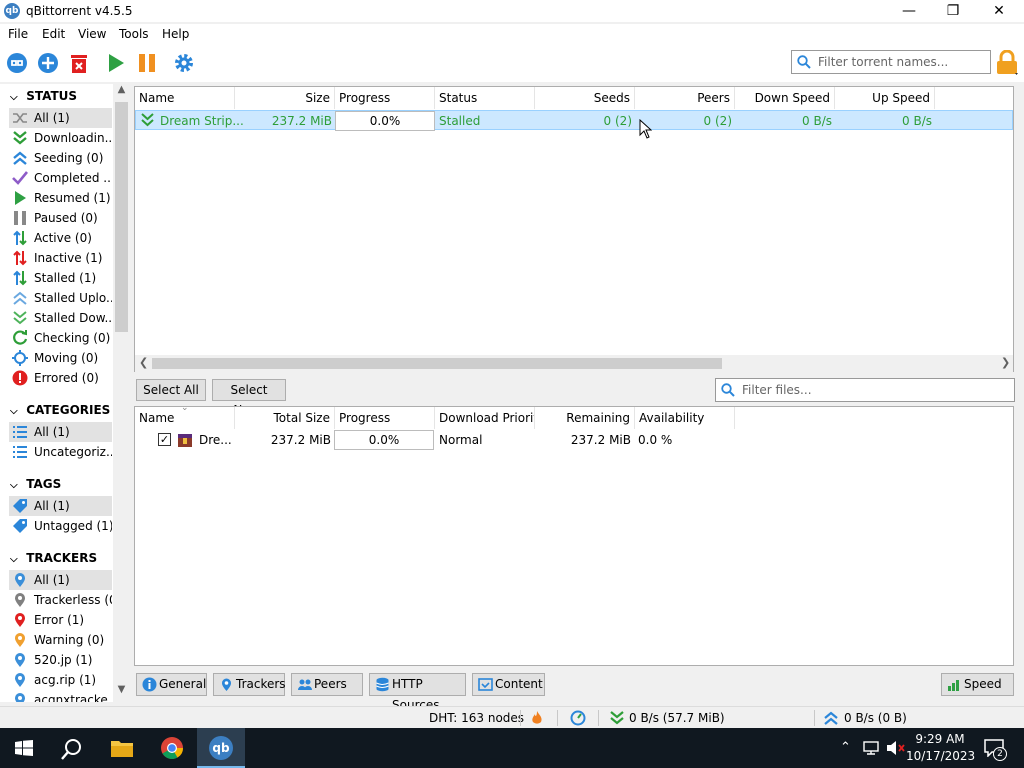 Image resolution: width=1024 pixels, height=768 pixels. What do you see at coordinates (116, 63) in the screenshot?
I see `resume-icon` at bounding box center [116, 63].